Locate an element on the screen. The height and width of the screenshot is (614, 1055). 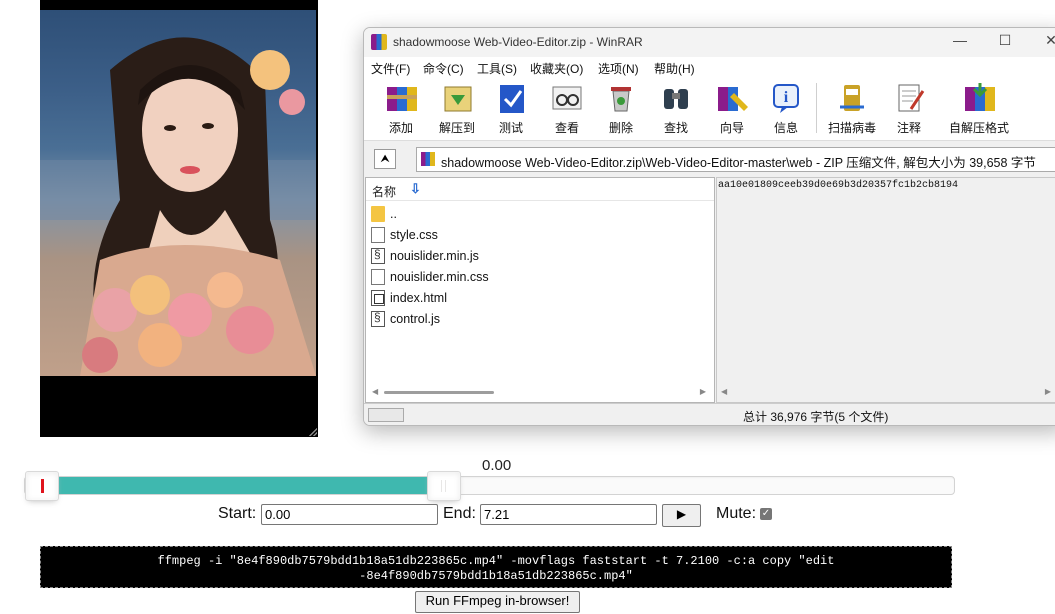
file-row: nouislider.min.css is located at coordinates (535, 277).